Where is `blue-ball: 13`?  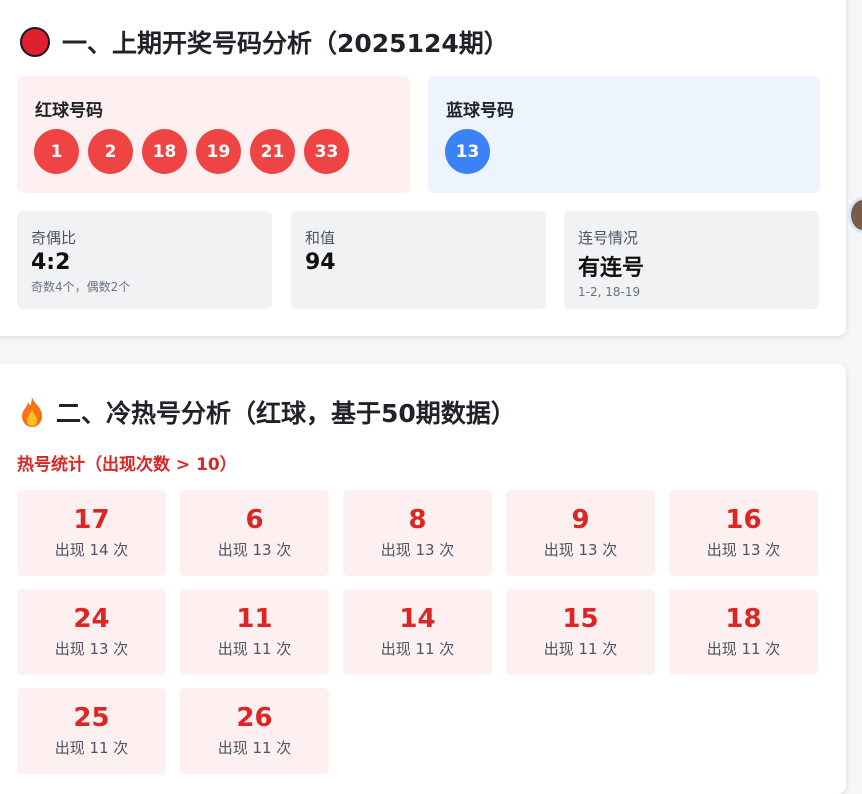
blue-ball: 13 is located at coordinates (467, 151).